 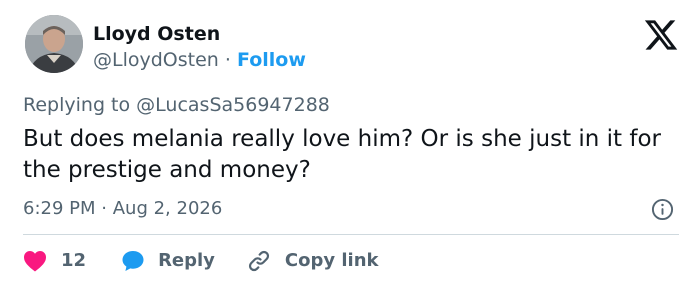 I want to click on replying-to: Replying to @LucasSa56947288, so click(x=176, y=105).